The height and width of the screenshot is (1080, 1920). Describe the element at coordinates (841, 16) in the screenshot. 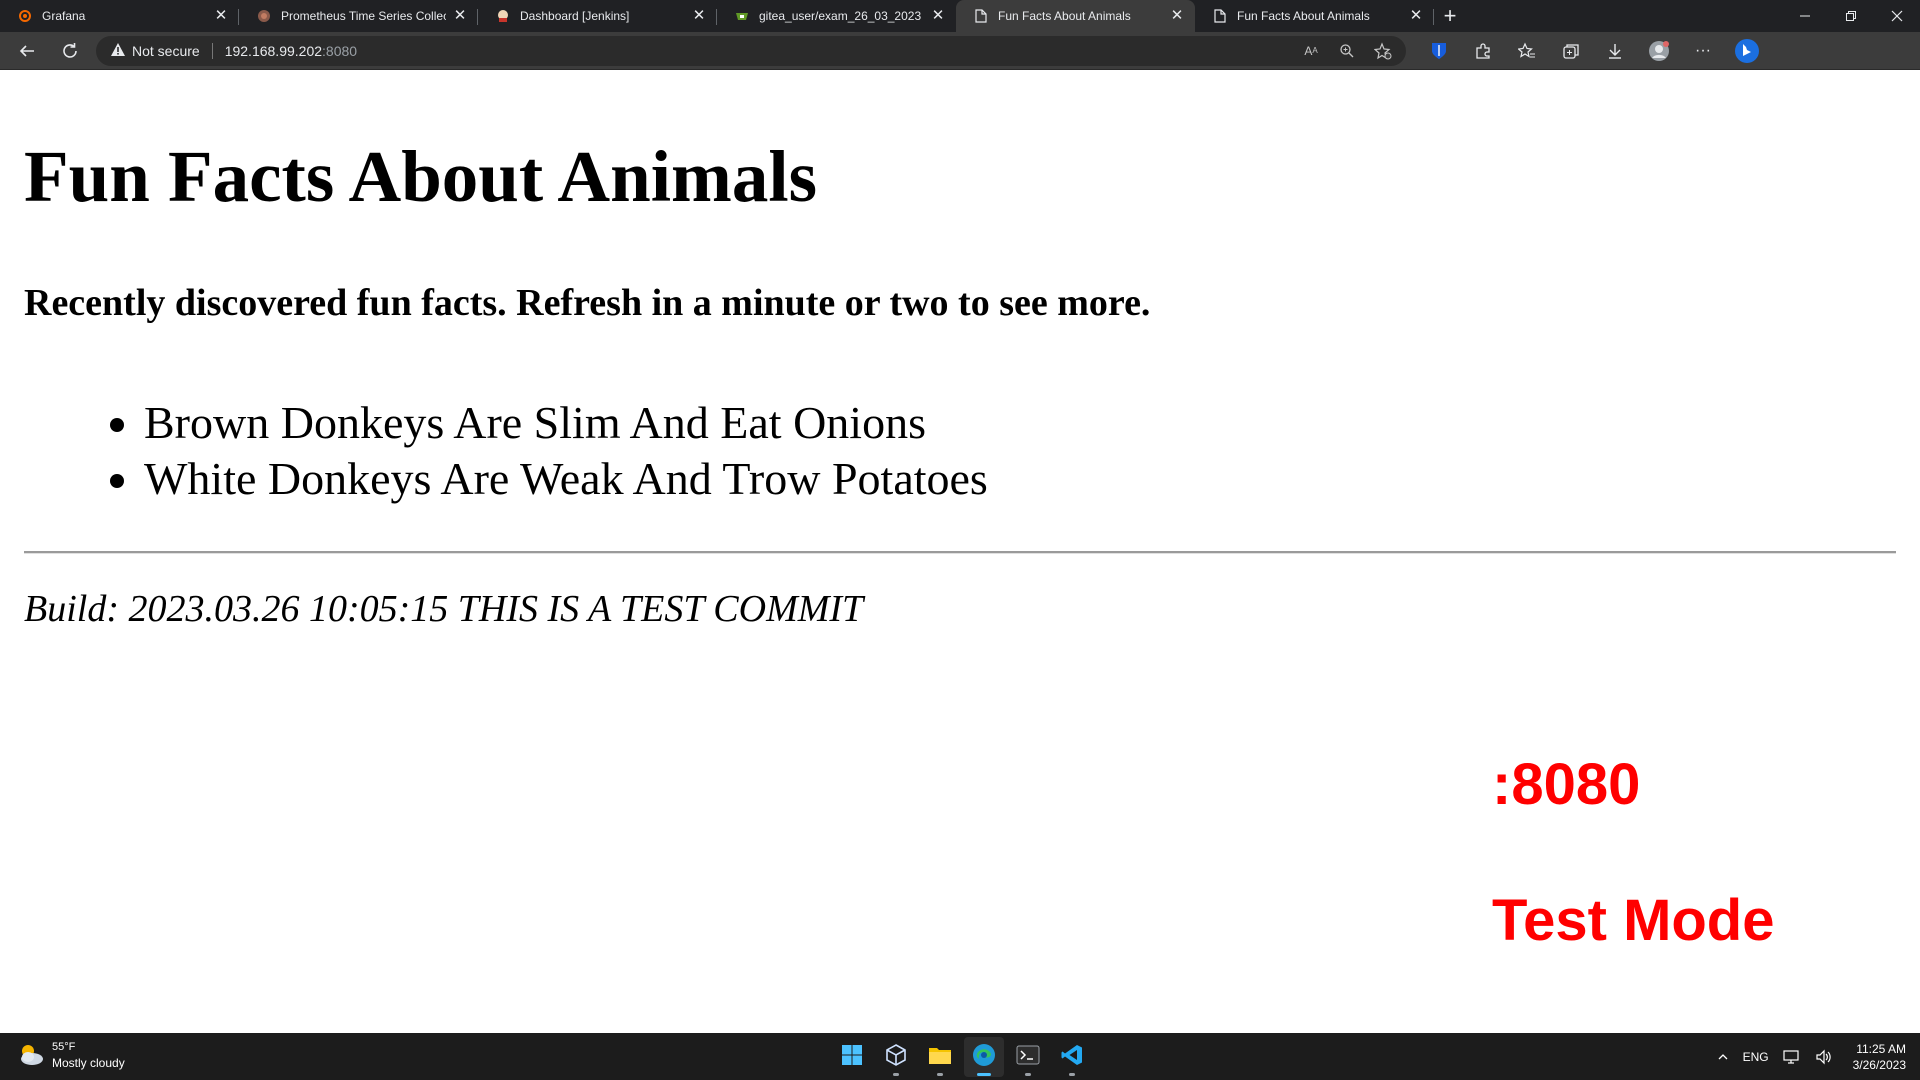

I see `tab-title: gitea_user/exam_26_03_2023 - exam` at that location.